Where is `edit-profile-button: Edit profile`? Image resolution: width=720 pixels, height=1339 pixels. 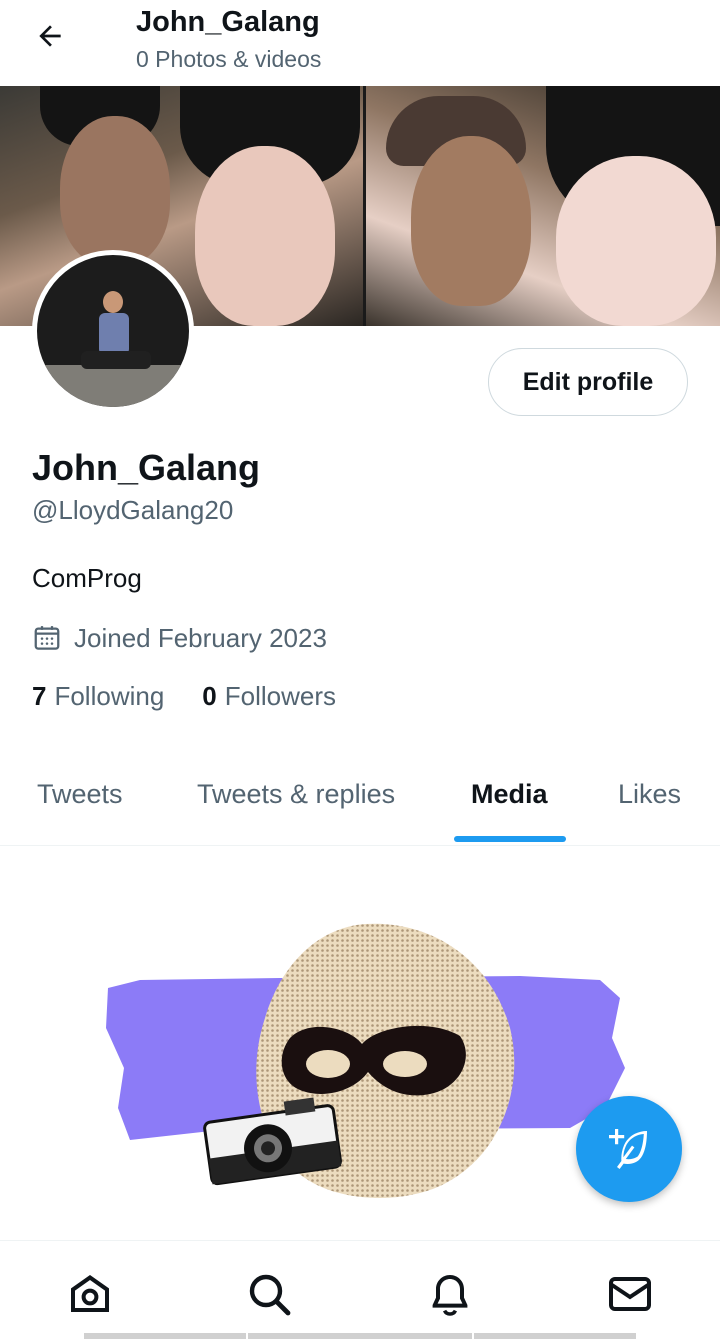
edit-profile-button: Edit profile is located at coordinates (588, 382).